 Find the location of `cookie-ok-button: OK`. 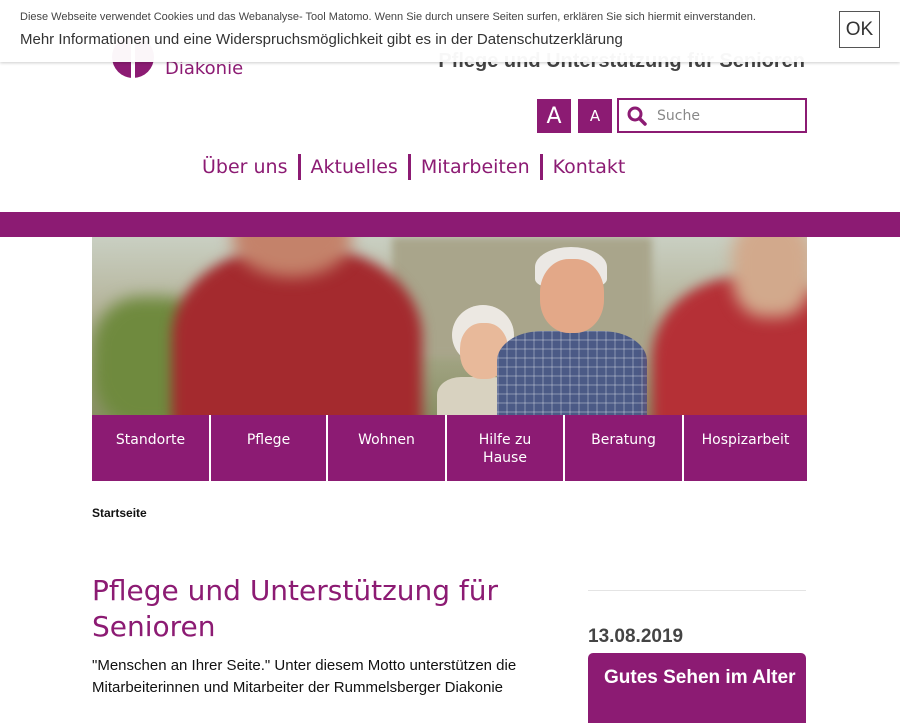

cookie-ok-button: OK is located at coordinates (859, 29).